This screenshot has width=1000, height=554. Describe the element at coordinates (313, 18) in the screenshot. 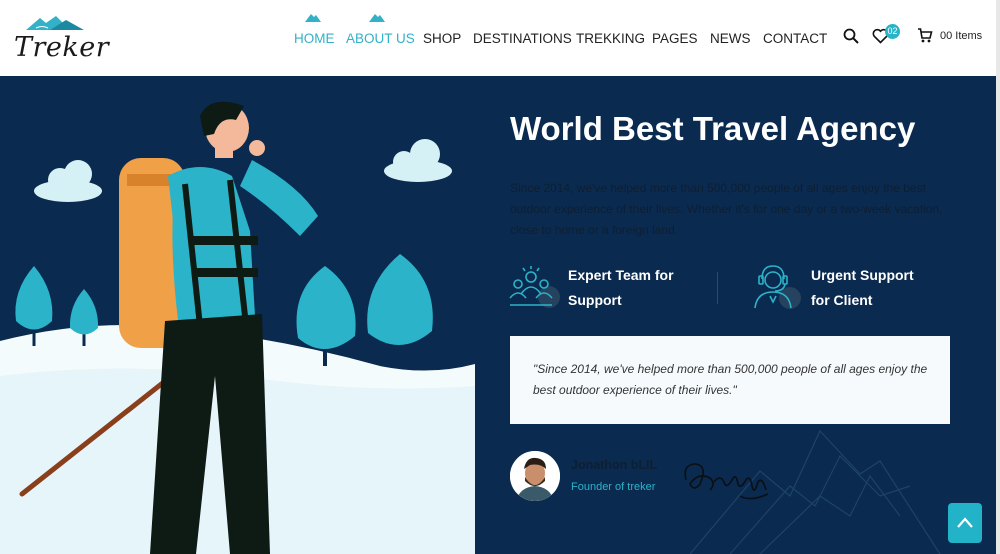

I see `home-peak-icon` at that location.